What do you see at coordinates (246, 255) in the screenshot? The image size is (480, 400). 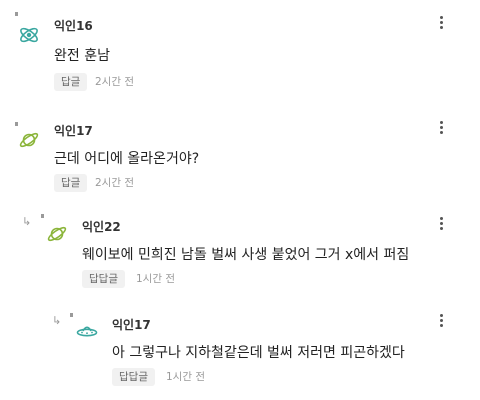 I see `comment-text: 웨이보에 민희진 남돌 벌써 사생 붙었어 그거 x에서 퍼짐` at bounding box center [246, 255].